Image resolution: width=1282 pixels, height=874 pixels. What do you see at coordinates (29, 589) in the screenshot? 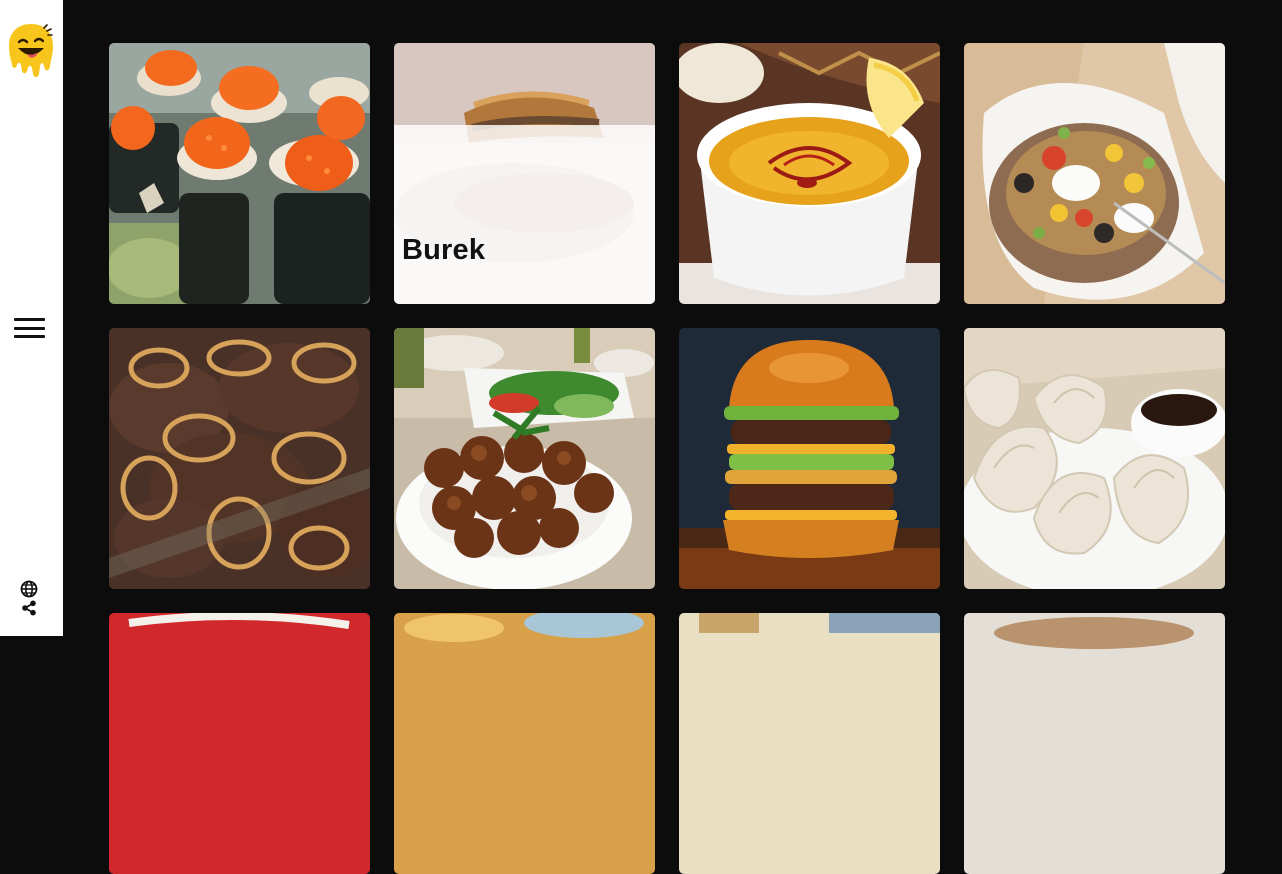
I see `globe-icon` at bounding box center [29, 589].